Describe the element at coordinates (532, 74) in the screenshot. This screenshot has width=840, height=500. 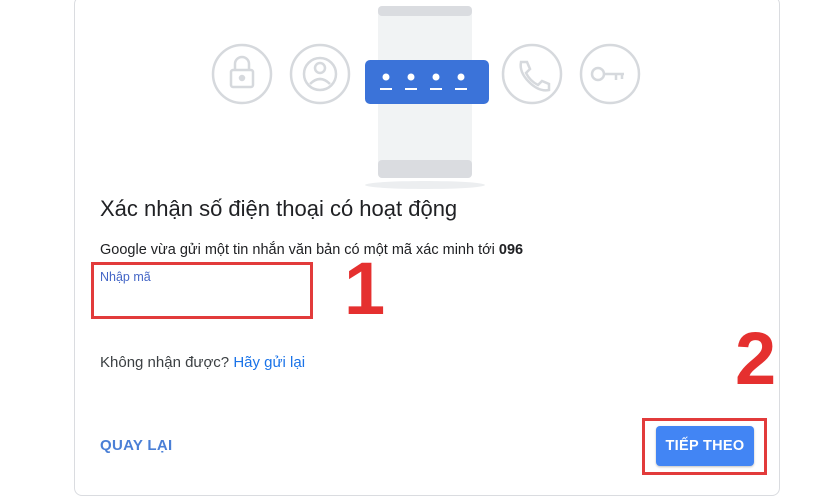
I see `phone-call-icon` at that location.